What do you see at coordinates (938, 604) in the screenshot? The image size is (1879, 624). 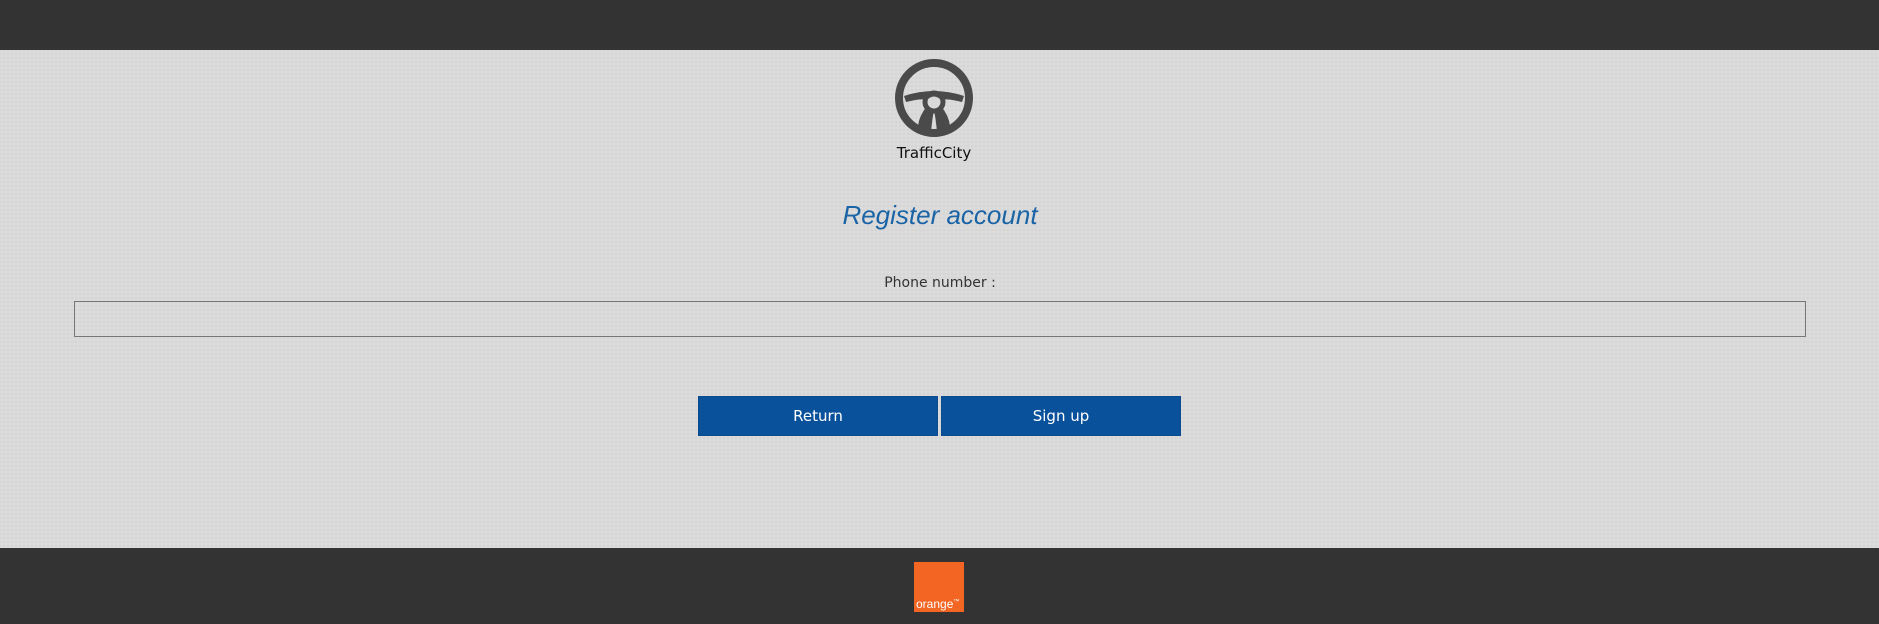 I see `orange-logo-text: orange™` at bounding box center [938, 604].